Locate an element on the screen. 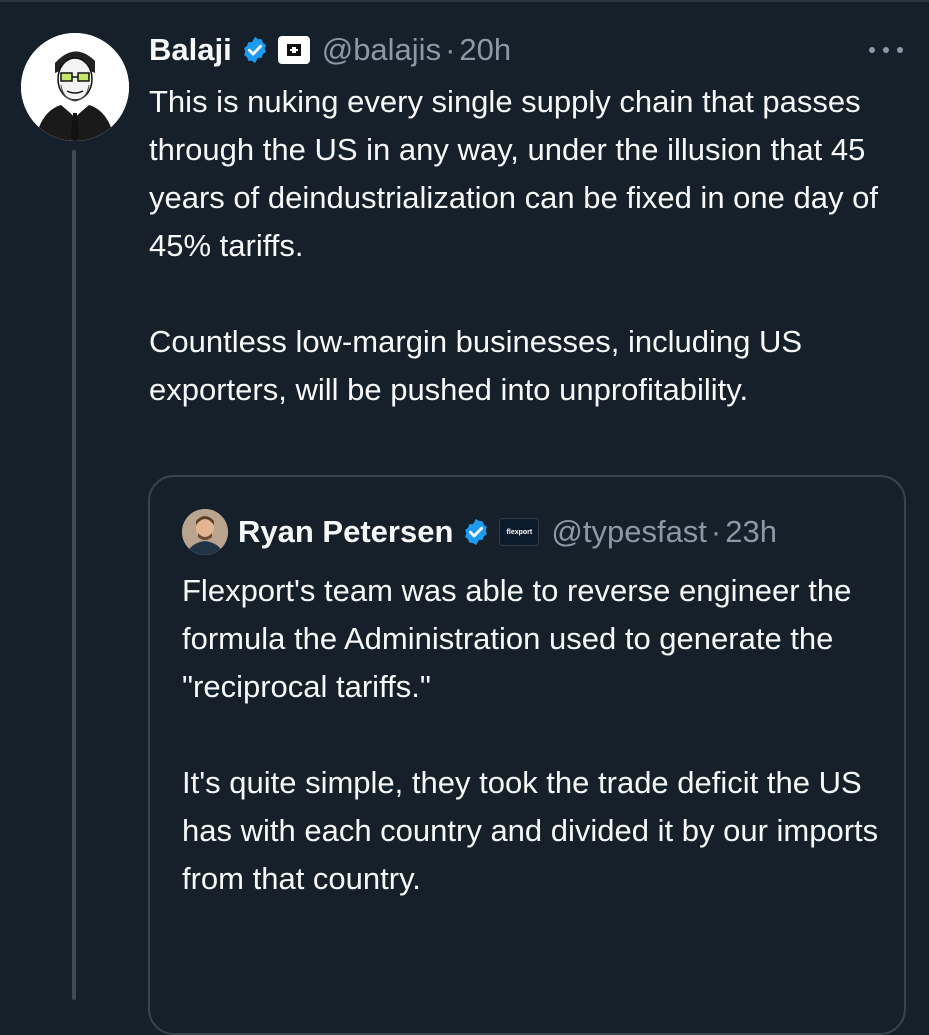  quoted-tweet-header: Ryan Petersen flexport @typesfast · 23h is located at coordinates (479, 532).